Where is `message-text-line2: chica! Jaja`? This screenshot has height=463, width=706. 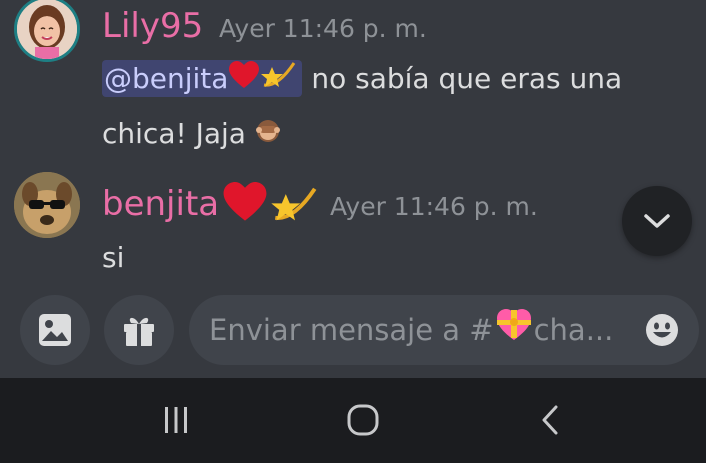
message-text-line2: chica! Jaja is located at coordinates (174, 133).